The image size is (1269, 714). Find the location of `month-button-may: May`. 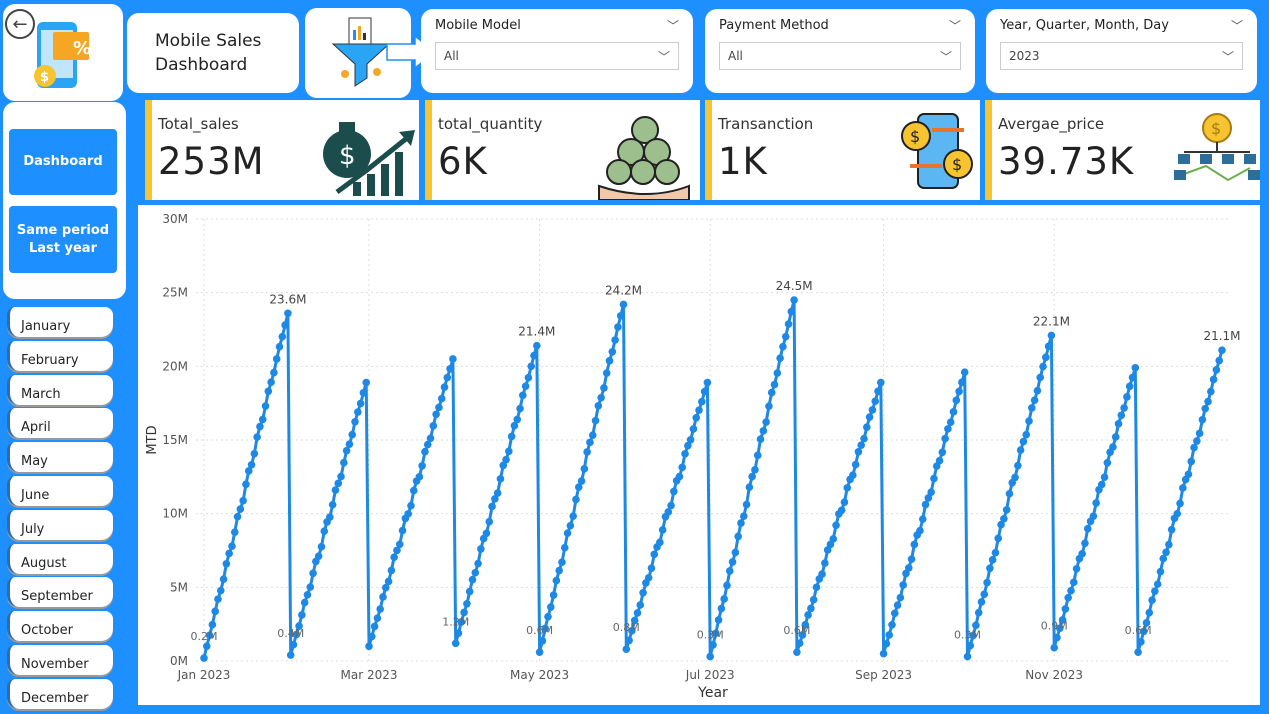

month-button-may: May is located at coordinates (60, 457).